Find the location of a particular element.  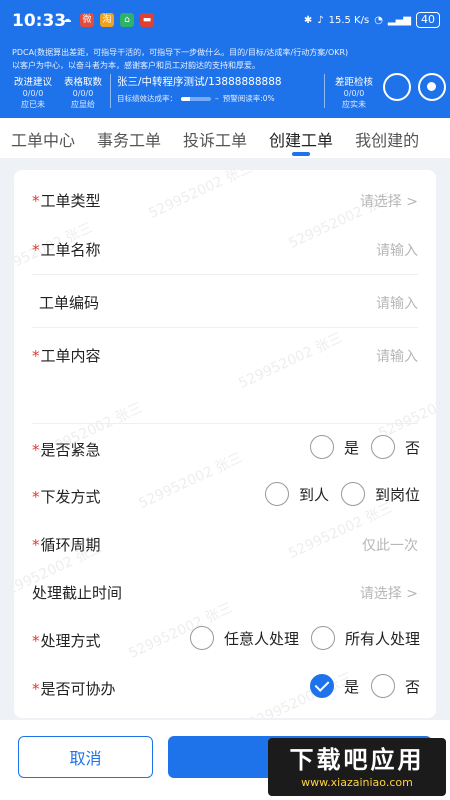

urgent-yes-radio: 是 is located at coordinates (334, 447).